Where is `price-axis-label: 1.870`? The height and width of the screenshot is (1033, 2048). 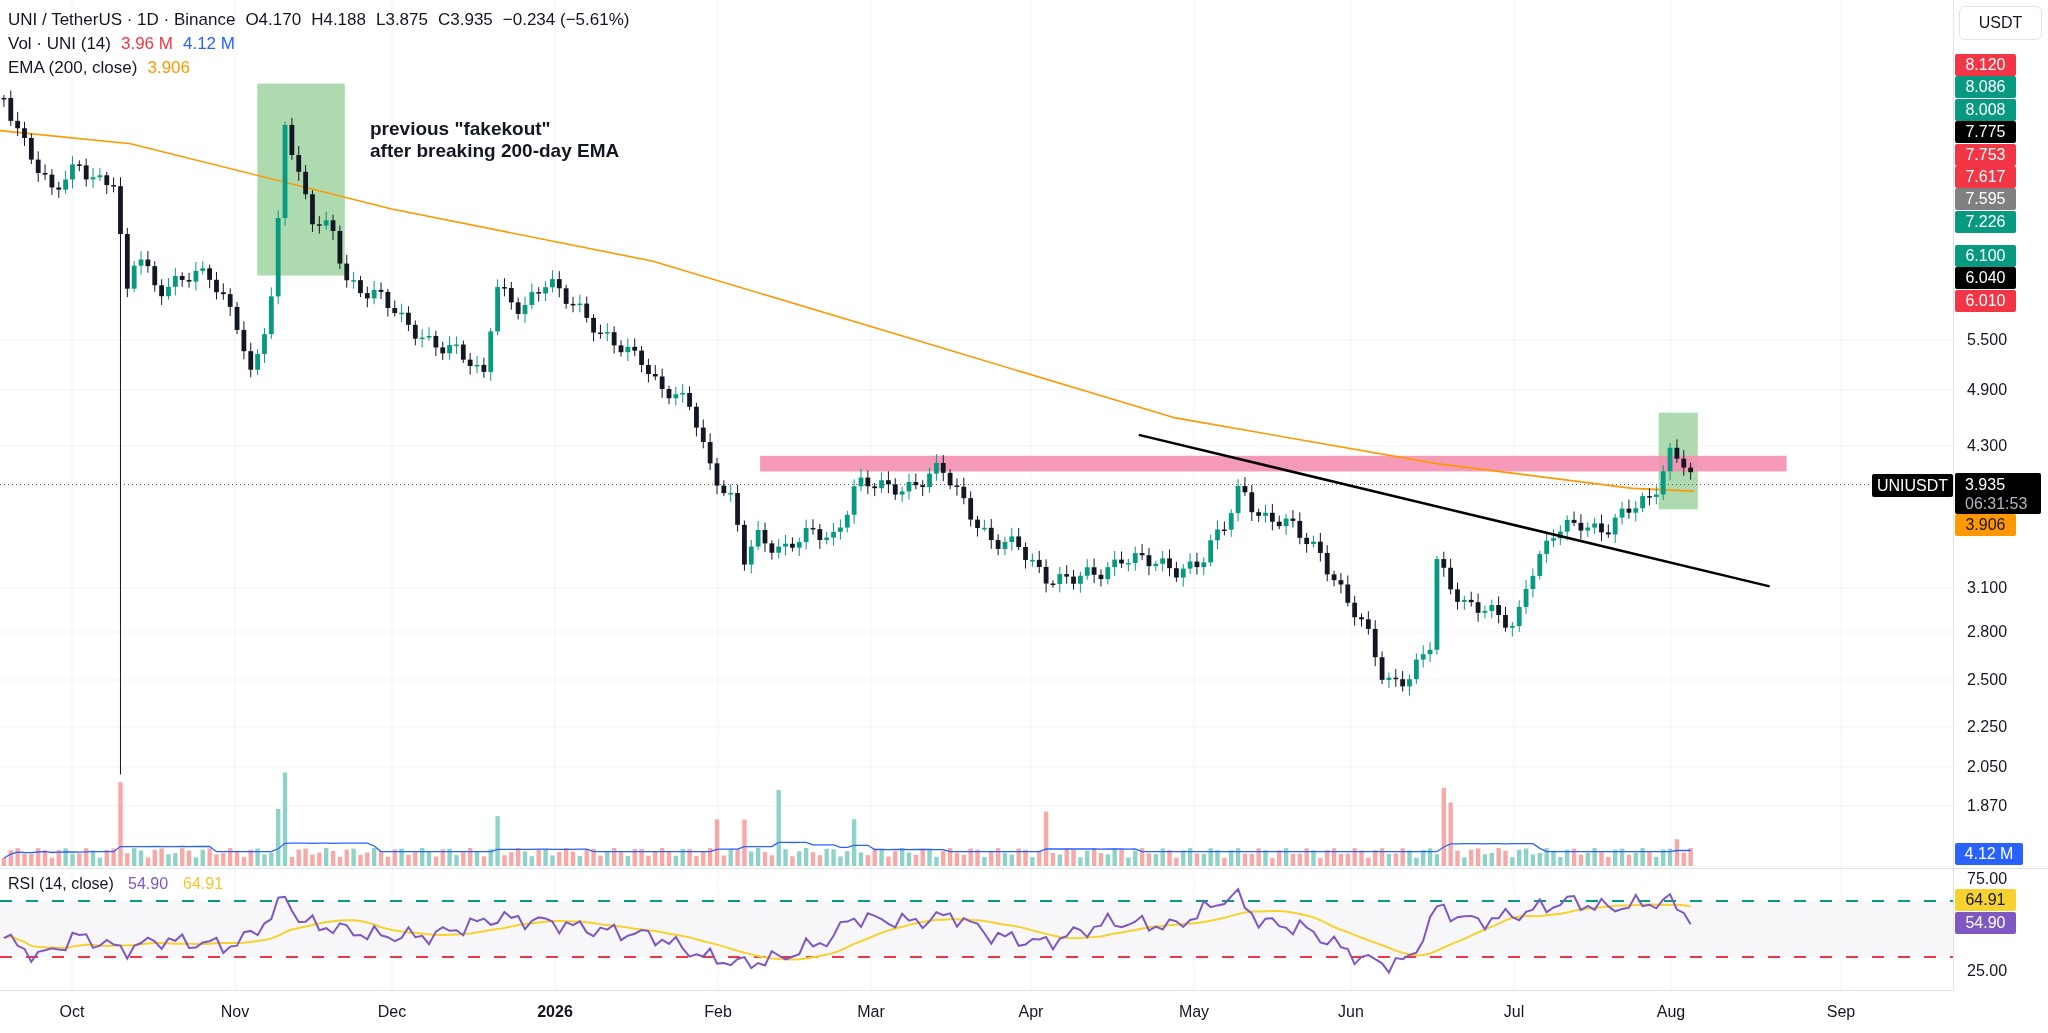 price-axis-label: 1.870 is located at coordinates (1987, 806).